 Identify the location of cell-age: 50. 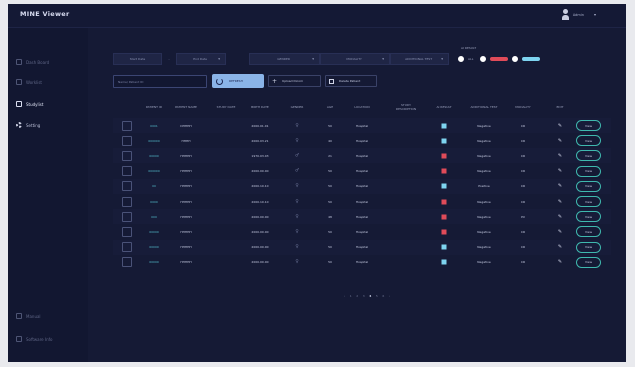
(330, 247).